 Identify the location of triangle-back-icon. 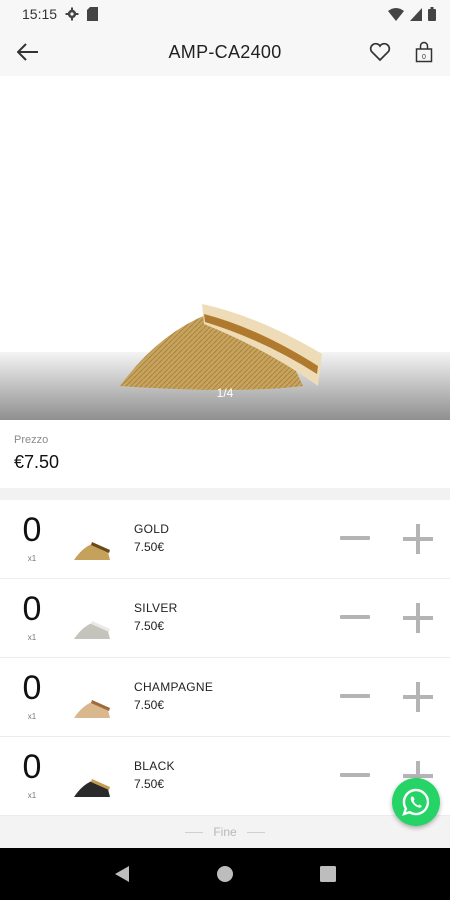
(121, 874).